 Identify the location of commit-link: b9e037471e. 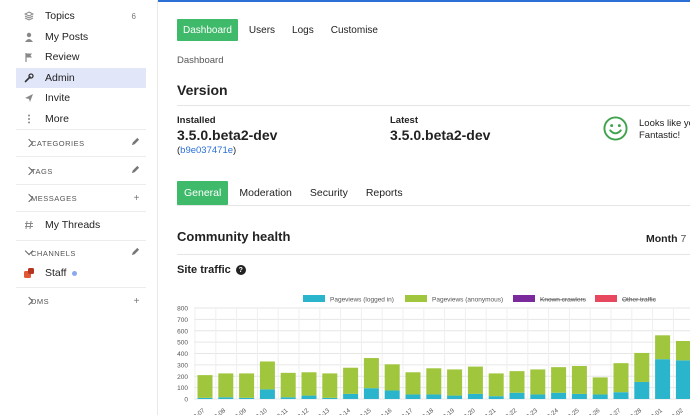
(206, 150).